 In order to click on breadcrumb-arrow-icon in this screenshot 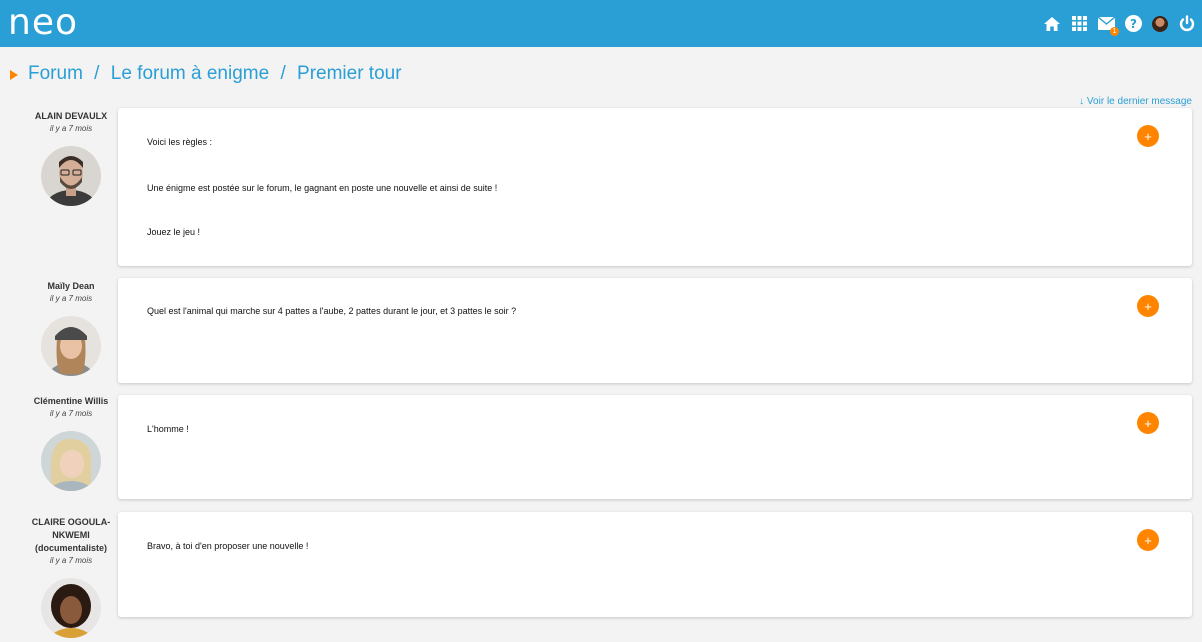, I will do `click(14, 74)`.